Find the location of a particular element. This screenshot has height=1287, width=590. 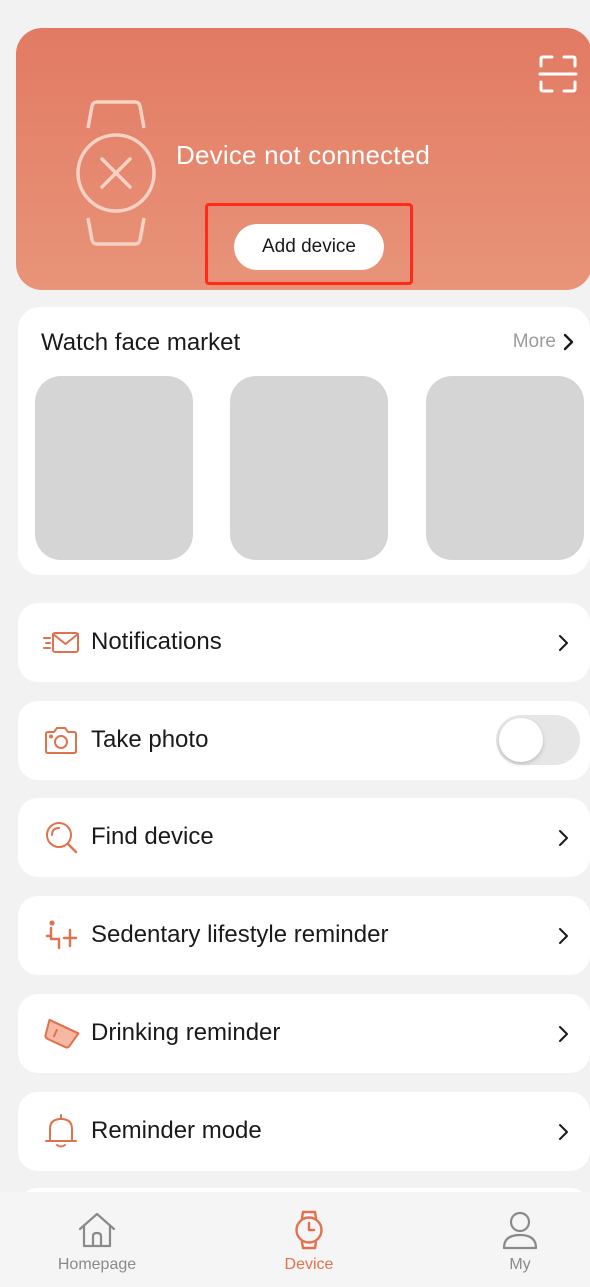

scan-icon is located at coordinates (558, 74).